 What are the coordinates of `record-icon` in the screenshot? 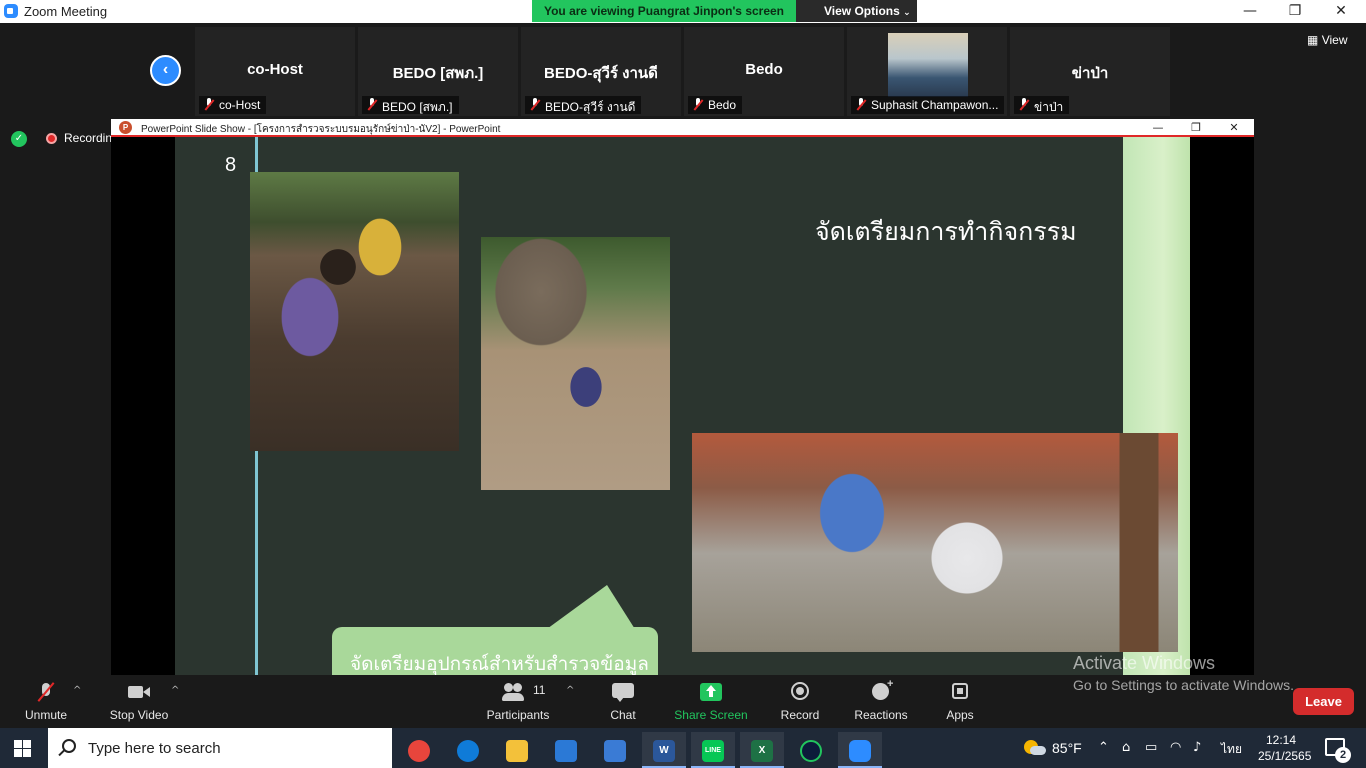 It's located at (800, 691).